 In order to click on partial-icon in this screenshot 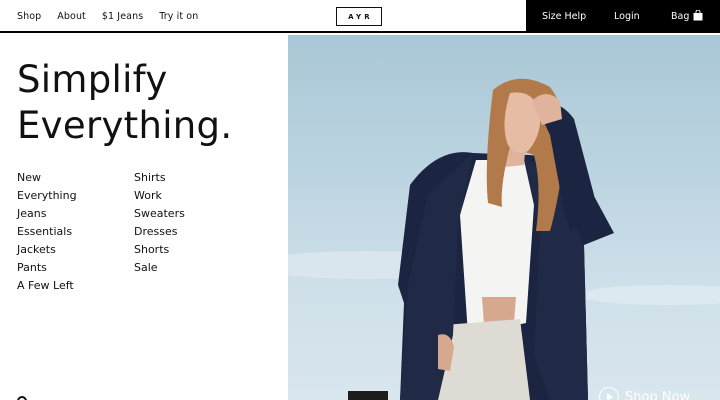, I will do `click(22, 398)`.